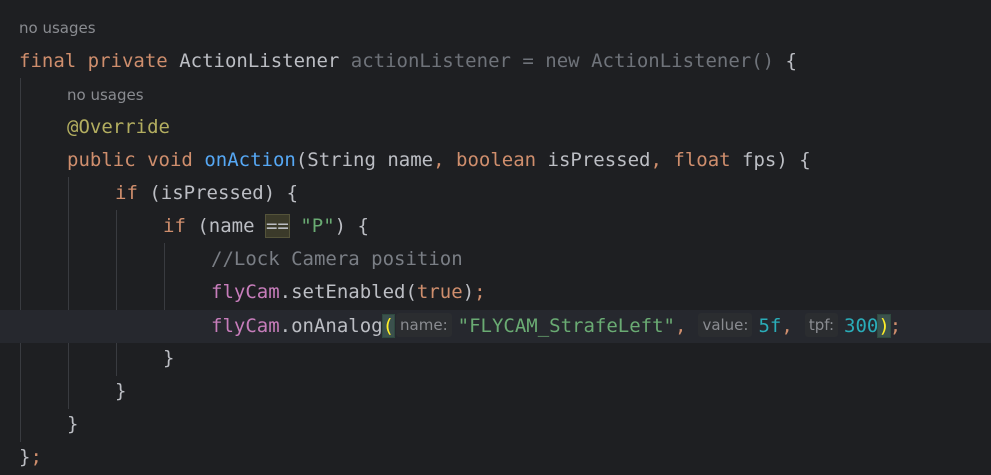  Describe the element at coordinates (562, 61) in the screenshot. I see `keyword-new: new` at that location.